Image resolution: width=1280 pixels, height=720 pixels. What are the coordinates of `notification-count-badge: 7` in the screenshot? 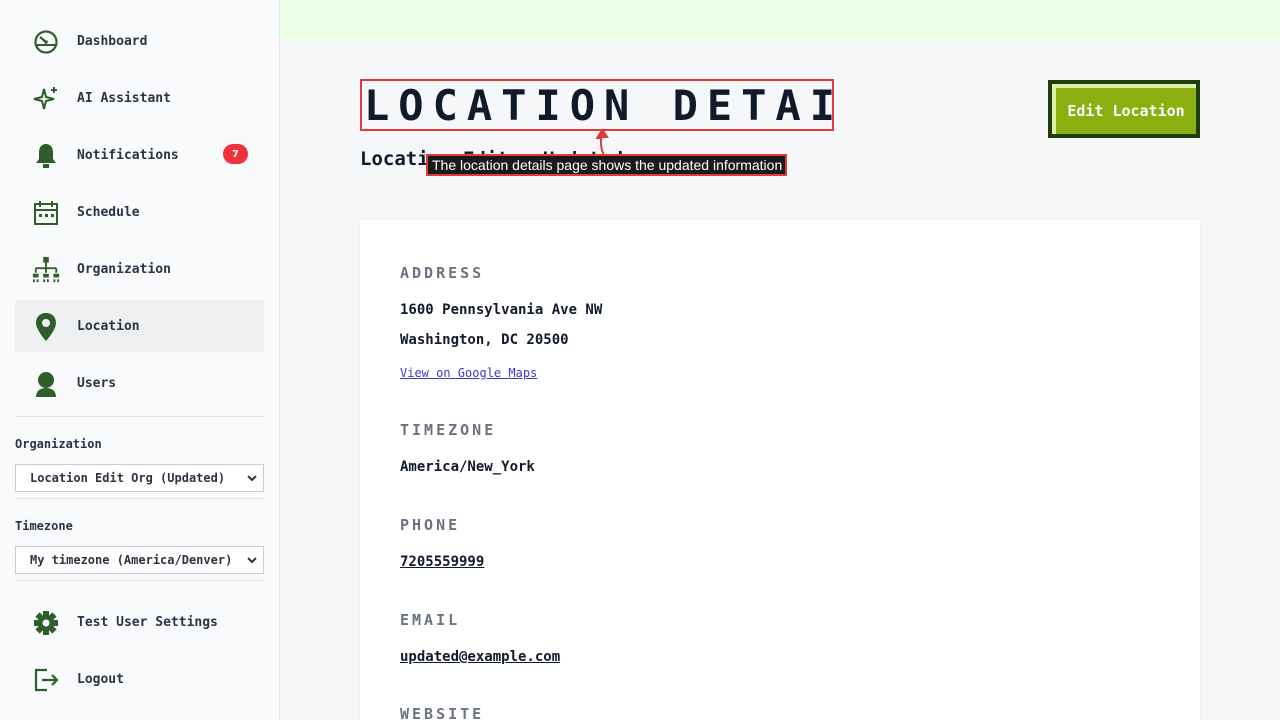 It's located at (235, 154).